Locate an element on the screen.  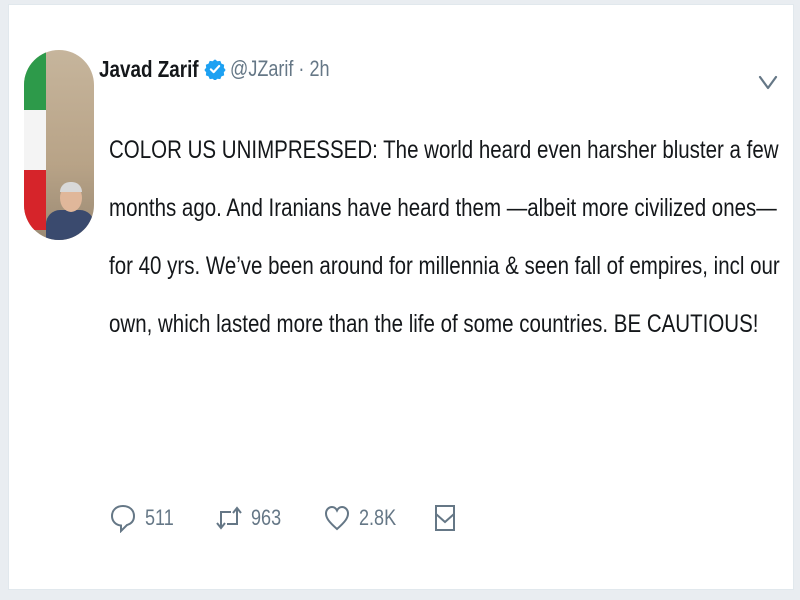
reply-count: 511 is located at coordinates (159, 517).